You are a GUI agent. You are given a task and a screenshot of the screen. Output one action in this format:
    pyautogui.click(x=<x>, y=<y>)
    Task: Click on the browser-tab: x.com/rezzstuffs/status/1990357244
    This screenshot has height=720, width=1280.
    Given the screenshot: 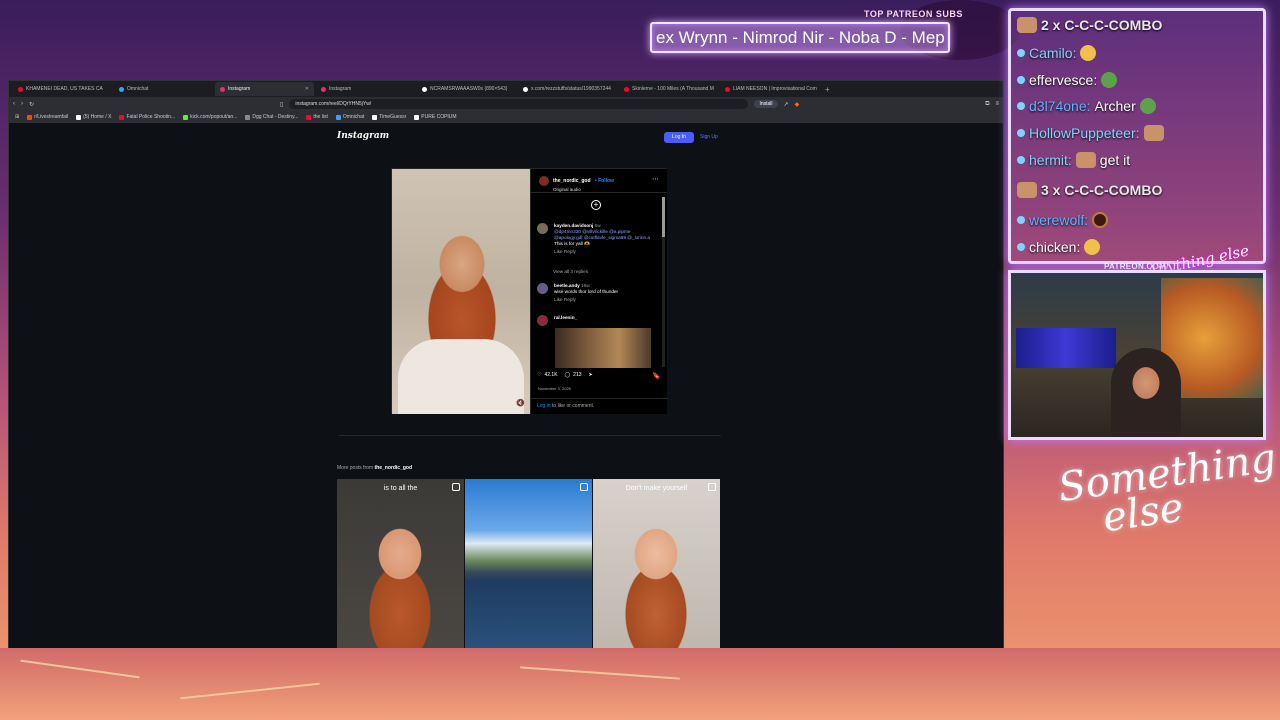 What is the action you would take?
    pyautogui.click(x=567, y=89)
    